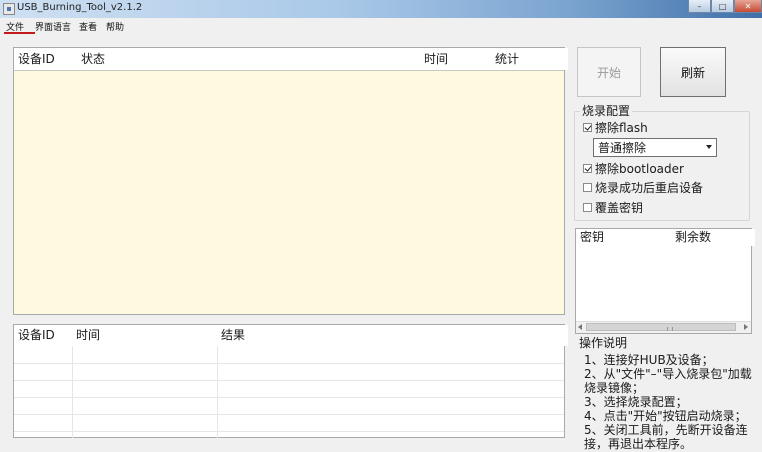 The height and width of the screenshot is (452, 762). What do you see at coordinates (670, 329) in the screenshot?
I see `grip-icon` at bounding box center [670, 329].